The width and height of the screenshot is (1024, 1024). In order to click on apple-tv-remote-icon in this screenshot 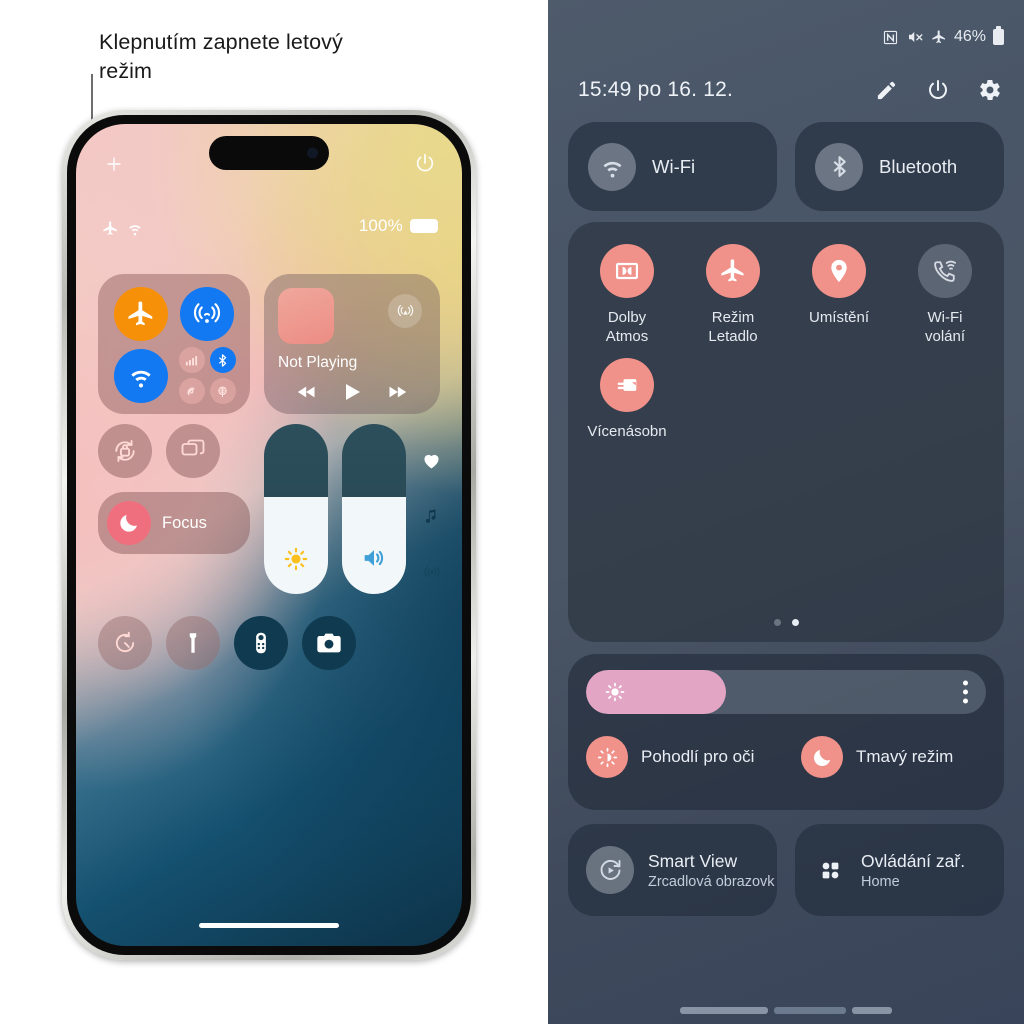, I will do `click(261, 643)`.